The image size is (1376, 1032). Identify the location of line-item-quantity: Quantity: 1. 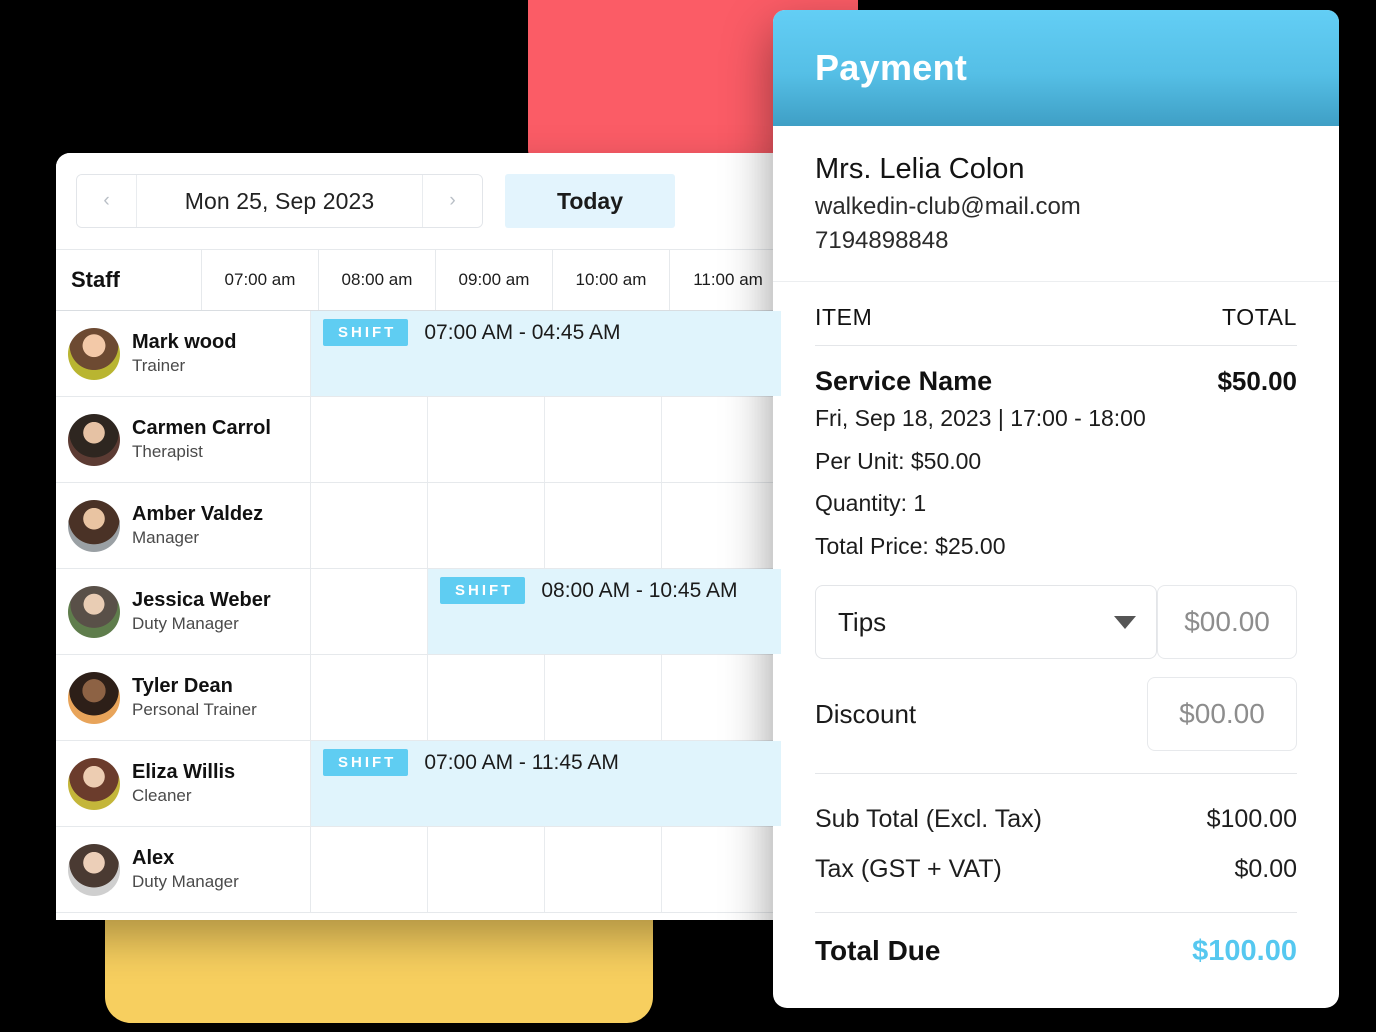
(871, 503).